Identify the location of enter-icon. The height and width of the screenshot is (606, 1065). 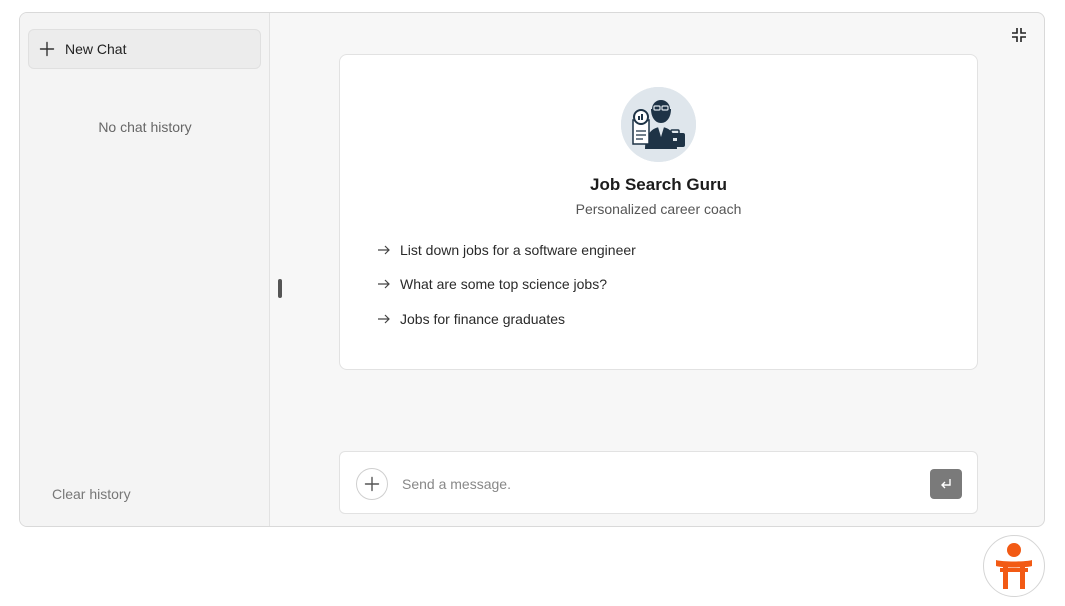
(946, 484).